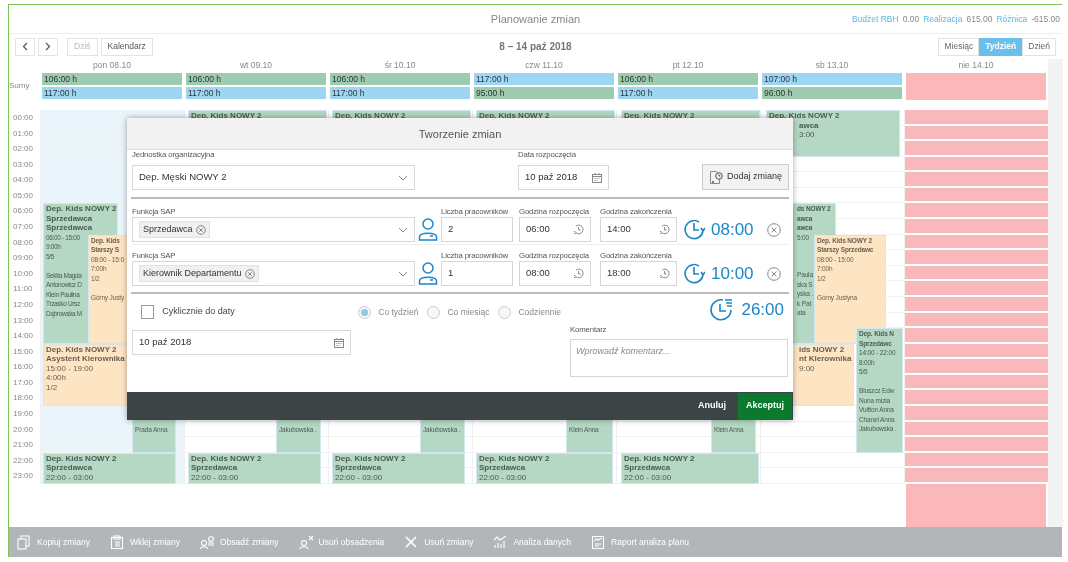 This screenshot has height=562, width=1068. I want to click on toolbar-button: Kalendarz, so click(126, 46).